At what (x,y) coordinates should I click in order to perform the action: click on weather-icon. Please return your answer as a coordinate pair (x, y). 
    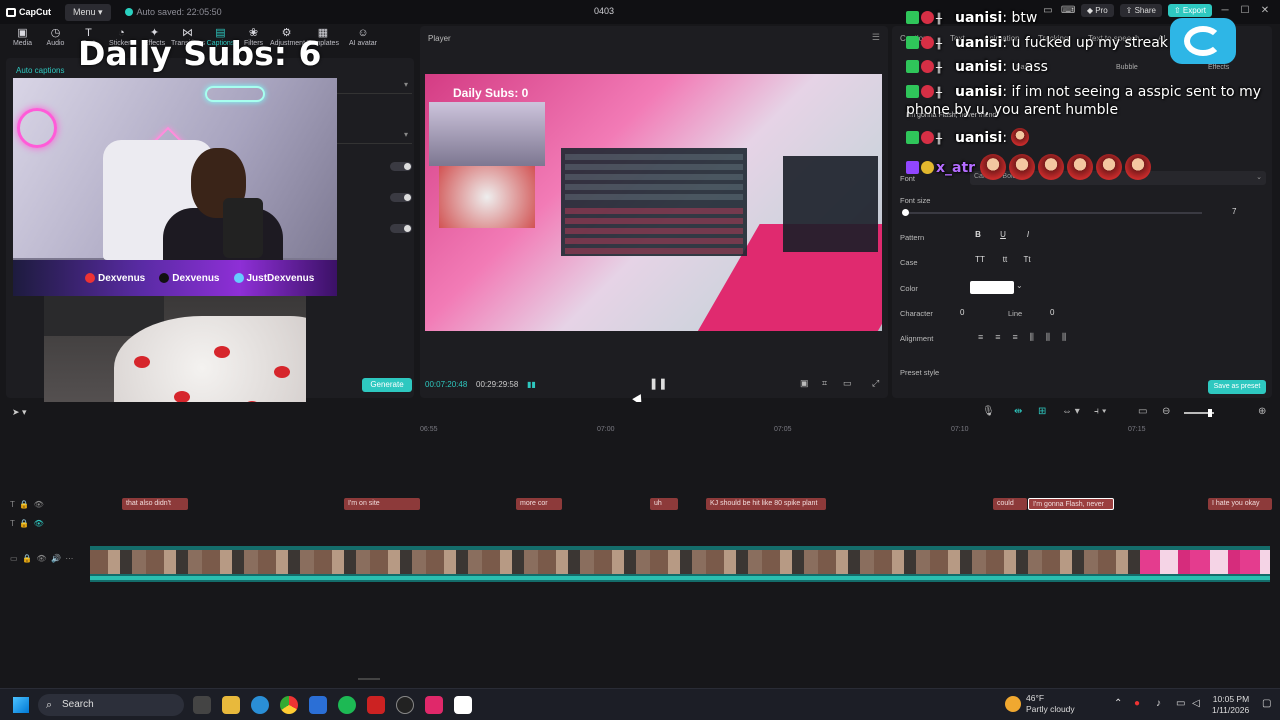
    Looking at the image, I should click on (1013, 704).